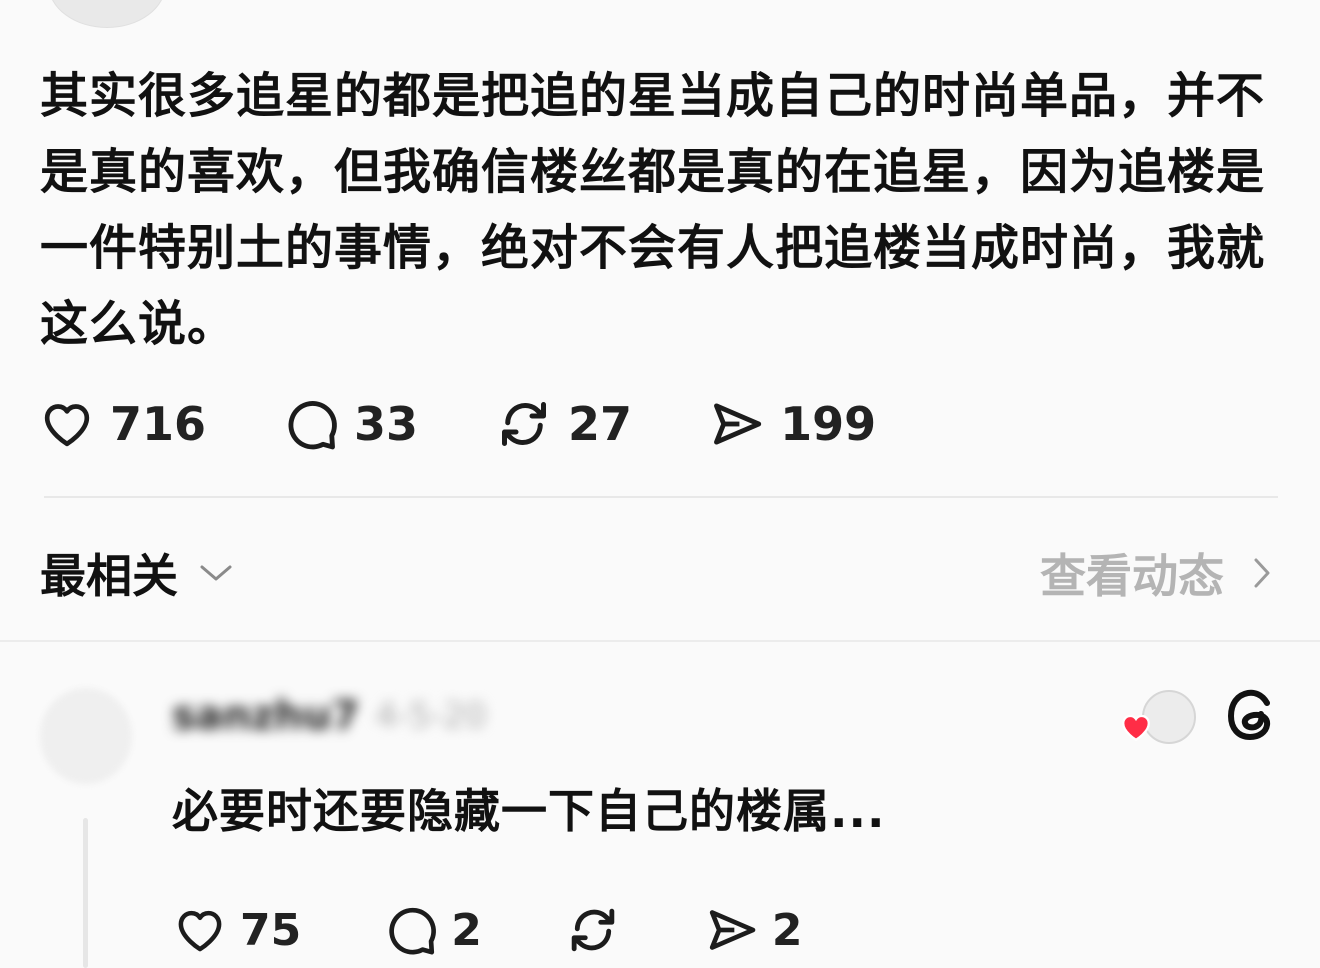  Describe the element at coordinates (107, 14) in the screenshot. I see `post-author-avatar` at that location.